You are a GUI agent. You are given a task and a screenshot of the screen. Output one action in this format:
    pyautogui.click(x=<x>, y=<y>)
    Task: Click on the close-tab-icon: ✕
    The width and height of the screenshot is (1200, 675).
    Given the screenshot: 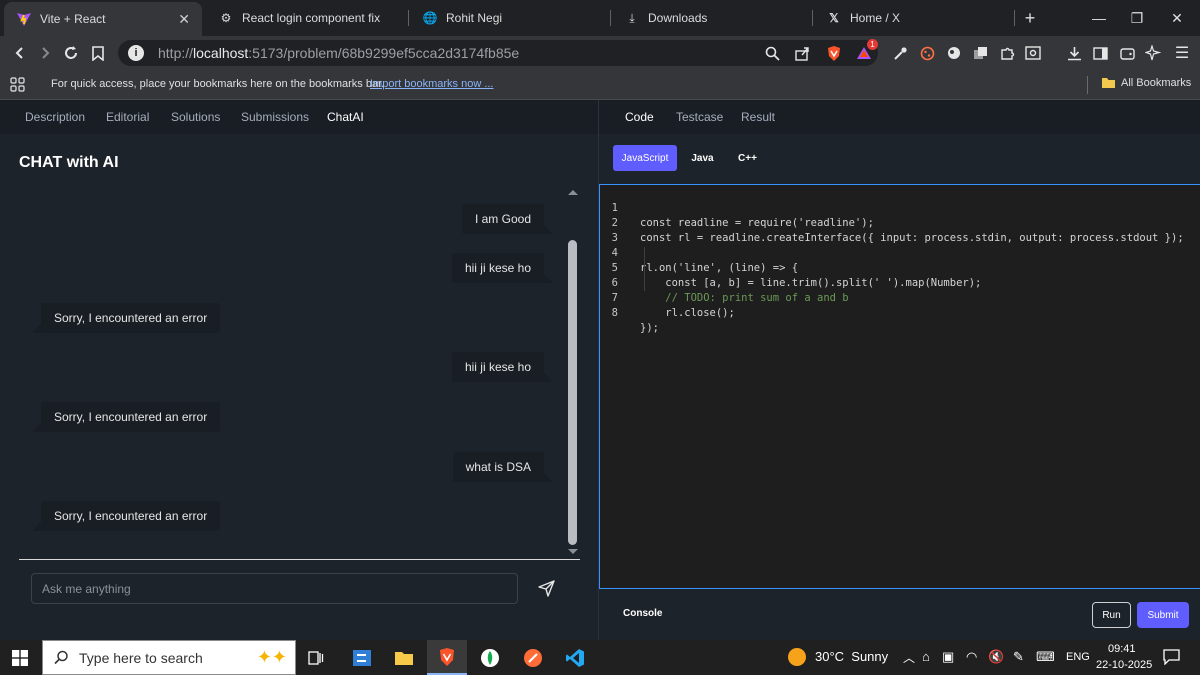 What is the action you would take?
    pyautogui.click(x=184, y=19)
    